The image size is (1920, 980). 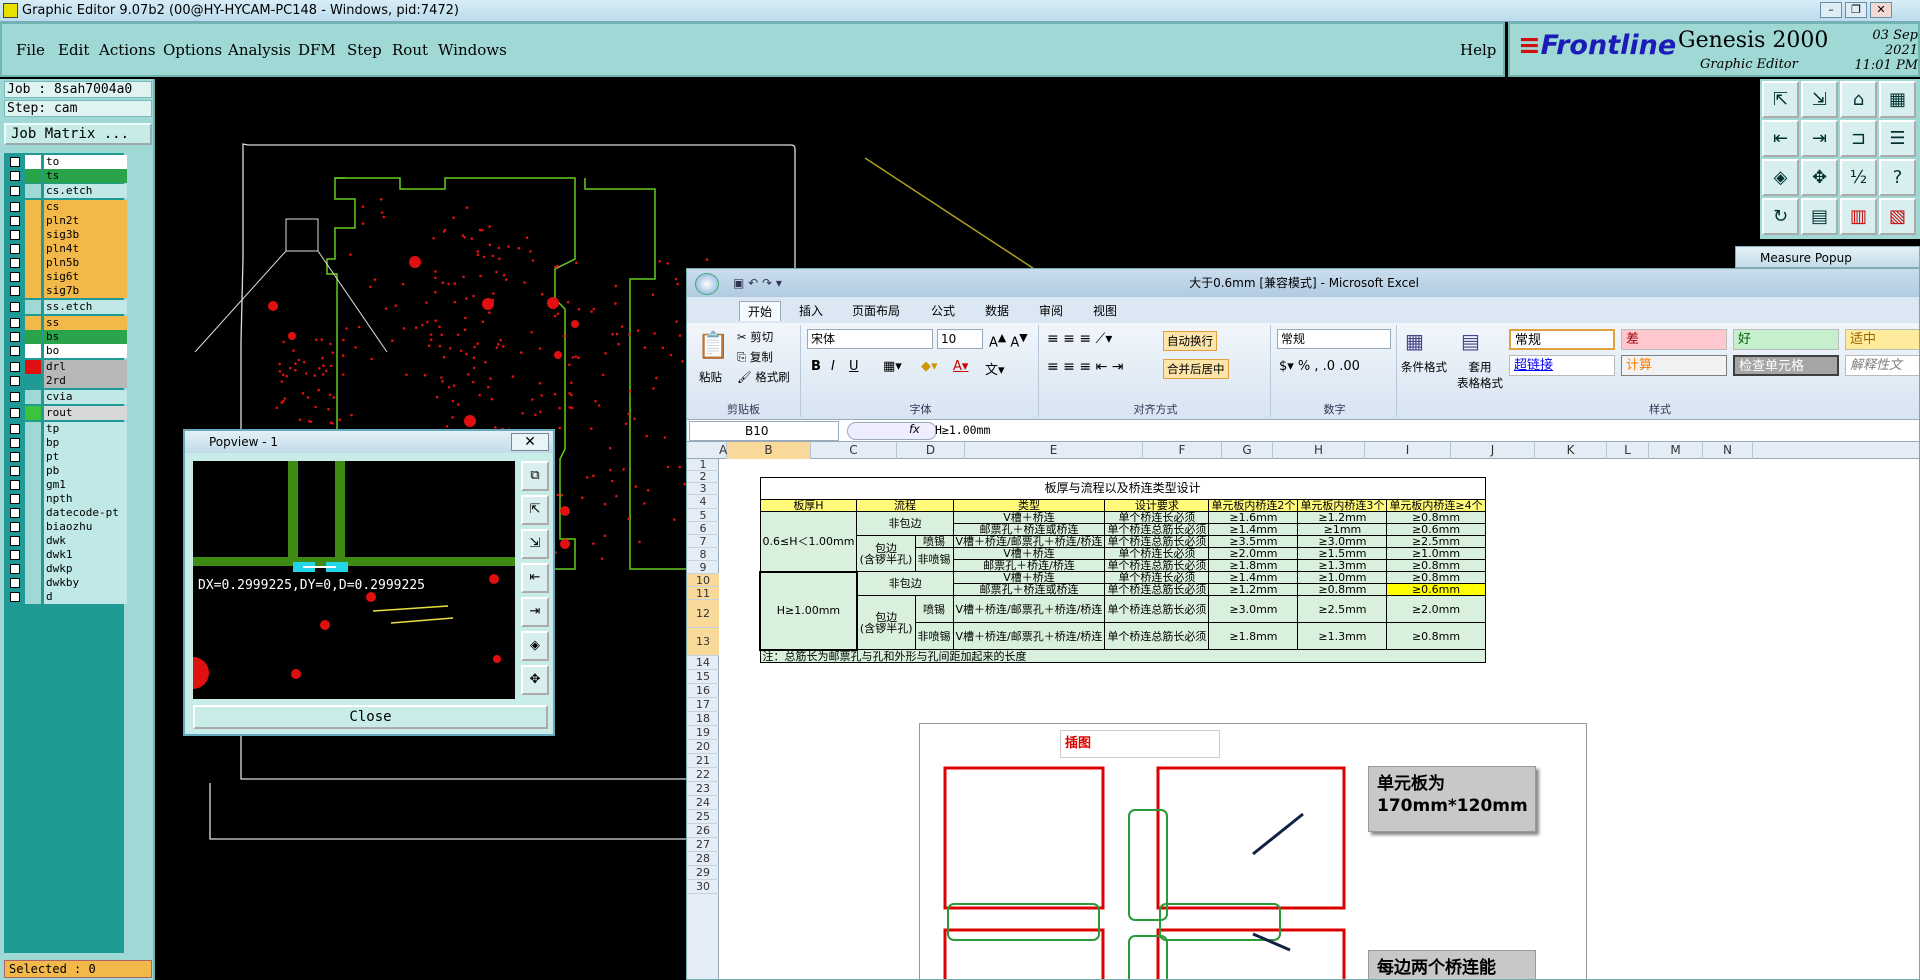 I want to click on row-header: 20, so click(x=703, y=747).